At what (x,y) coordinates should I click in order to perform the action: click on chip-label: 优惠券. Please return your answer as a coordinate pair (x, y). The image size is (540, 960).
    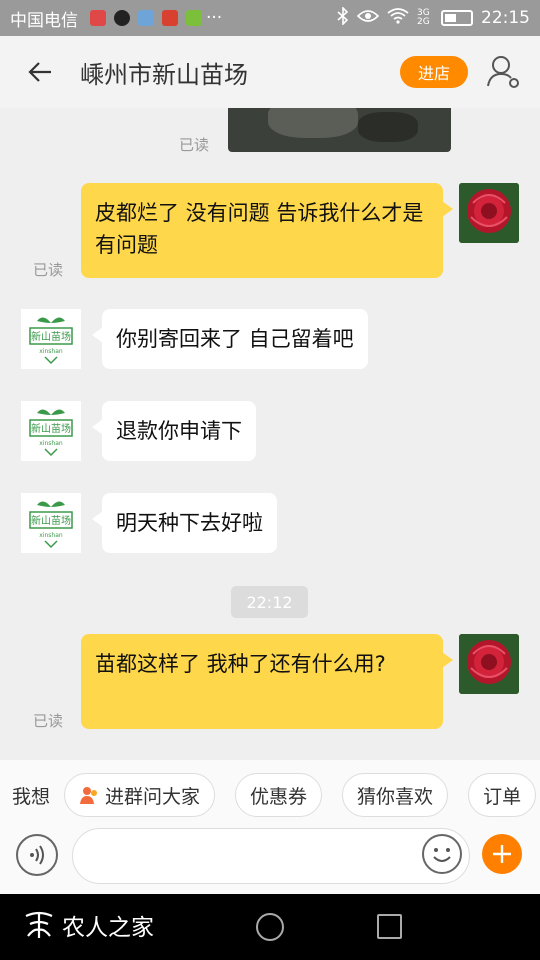
    Looking at the image, I should click on (279, 796).